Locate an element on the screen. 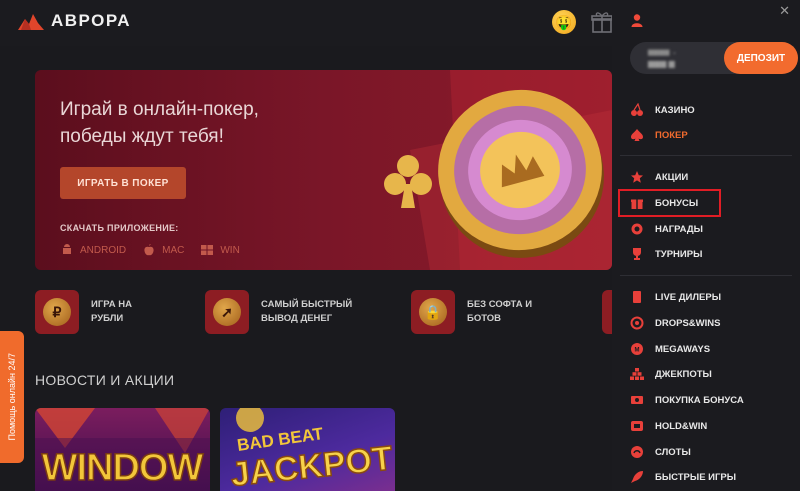 This screenshot has width=800, height=491. mac-download-link: MAC is located at coordinates (163, 250).